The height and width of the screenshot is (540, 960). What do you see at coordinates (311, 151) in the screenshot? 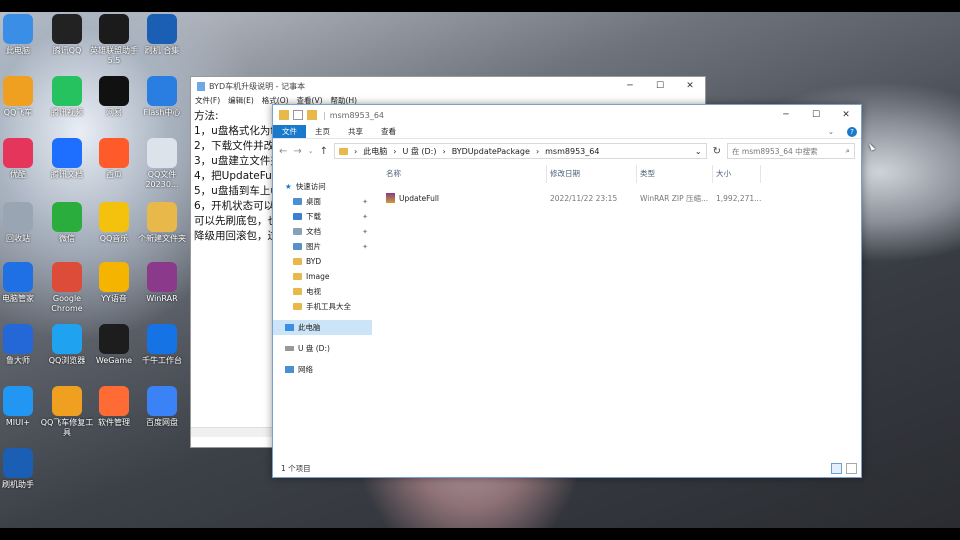
I see `recent-chevron-icon: ⌄` at bounding box center [311, 151].